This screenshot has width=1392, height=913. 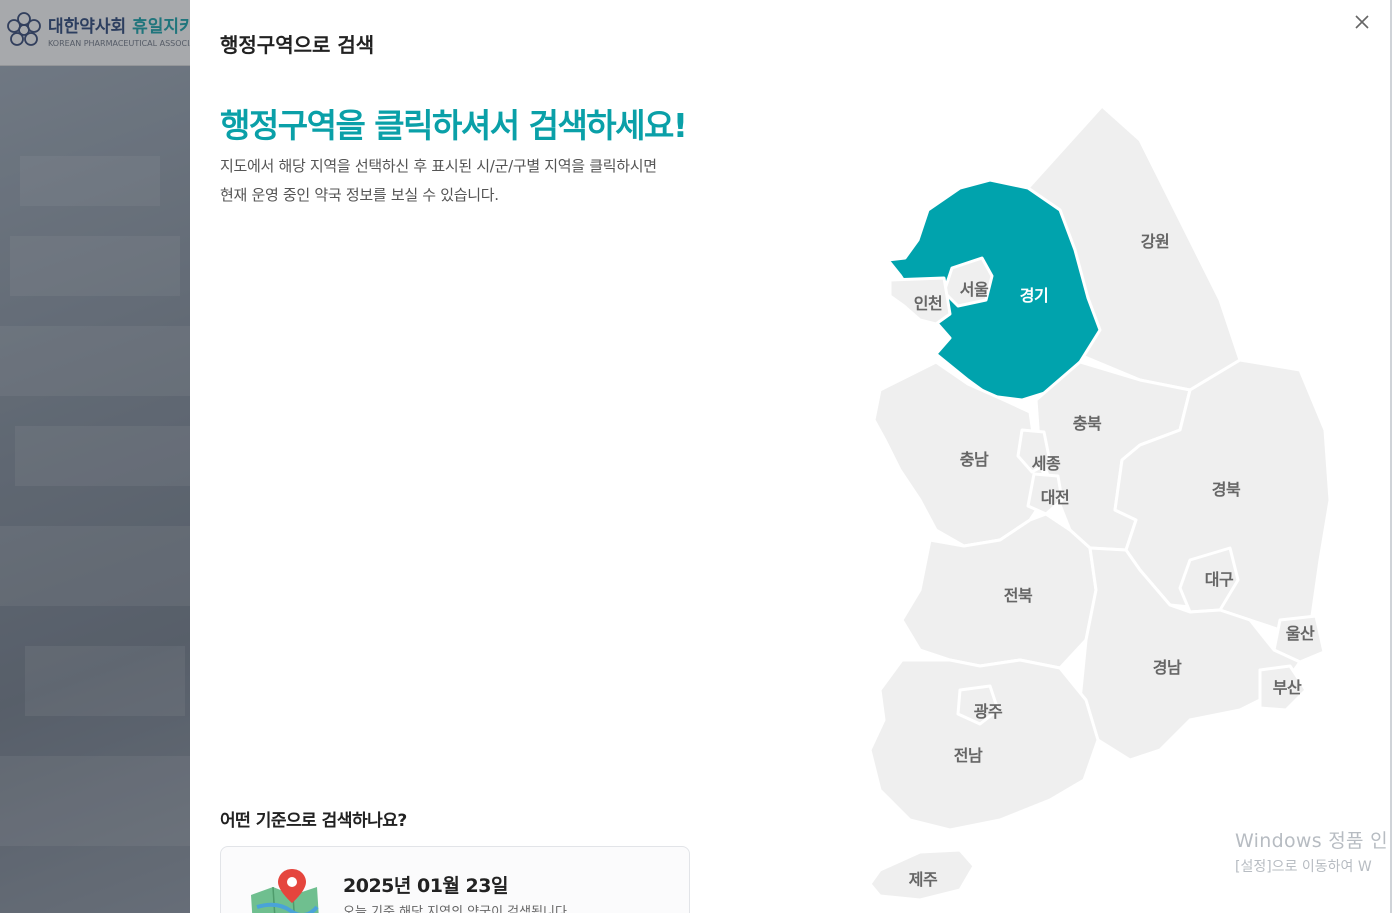 What do you see at coordinates (1167, 666) in the screenshot?
I see `region-label-gyeongnam: 경남` at bounding box center [1167, 666].